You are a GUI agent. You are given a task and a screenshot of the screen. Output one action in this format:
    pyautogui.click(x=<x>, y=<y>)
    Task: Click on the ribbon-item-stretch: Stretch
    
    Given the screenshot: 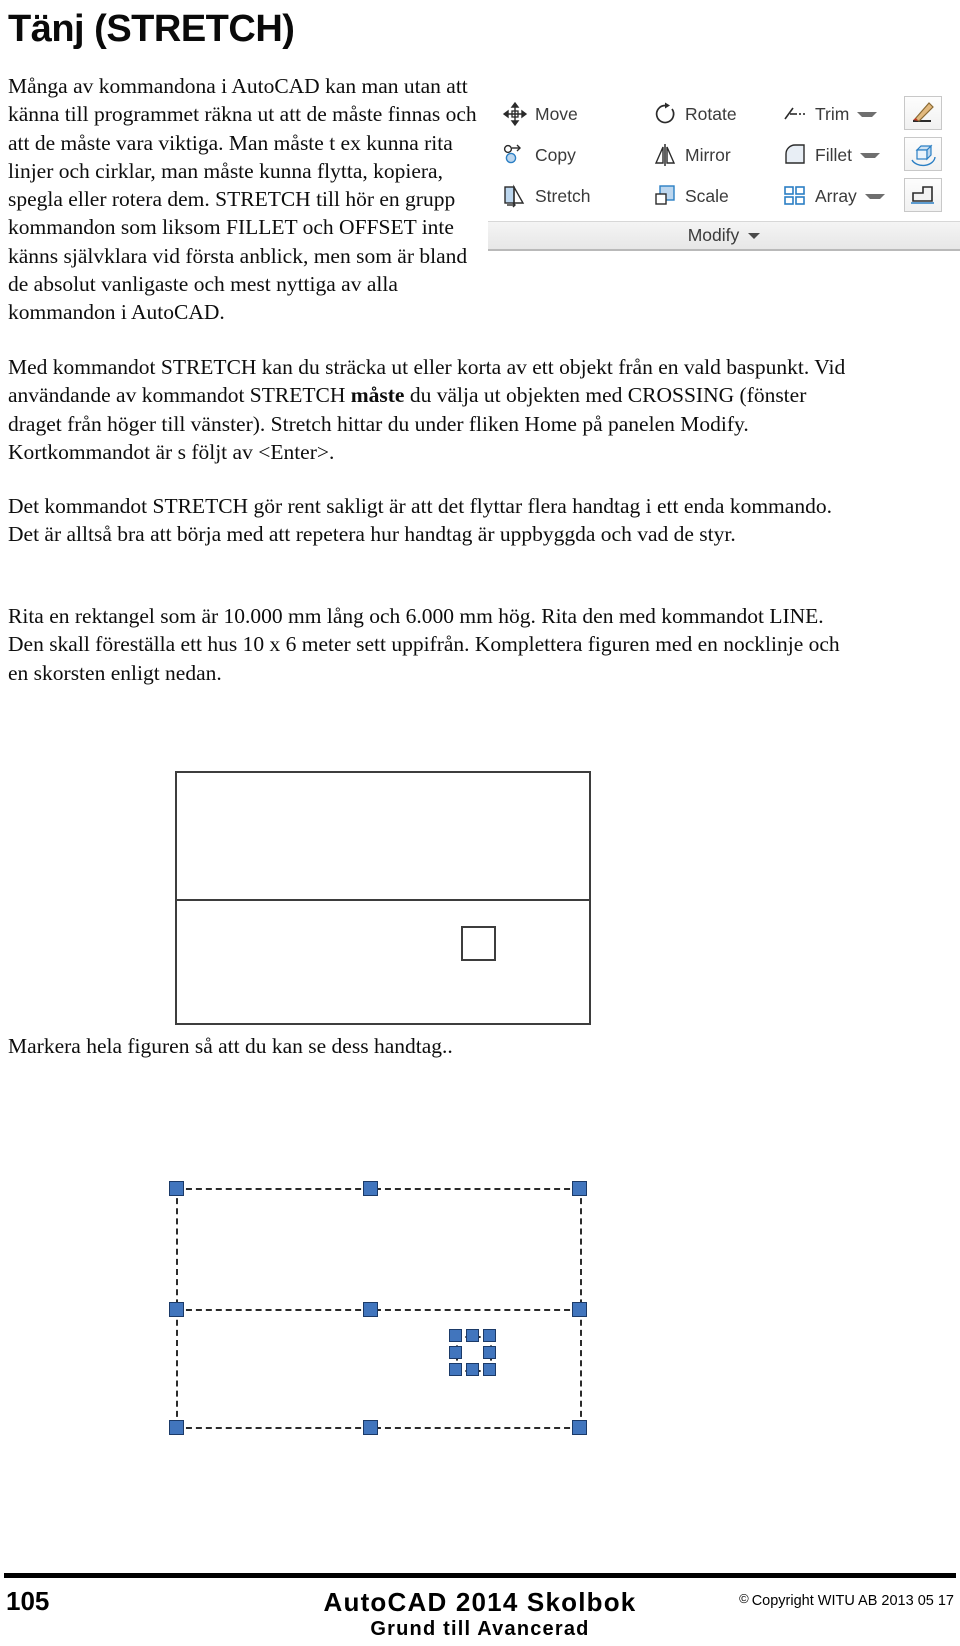 What is the action you would take?
    pyautogui.click(x=577, y=196)
    